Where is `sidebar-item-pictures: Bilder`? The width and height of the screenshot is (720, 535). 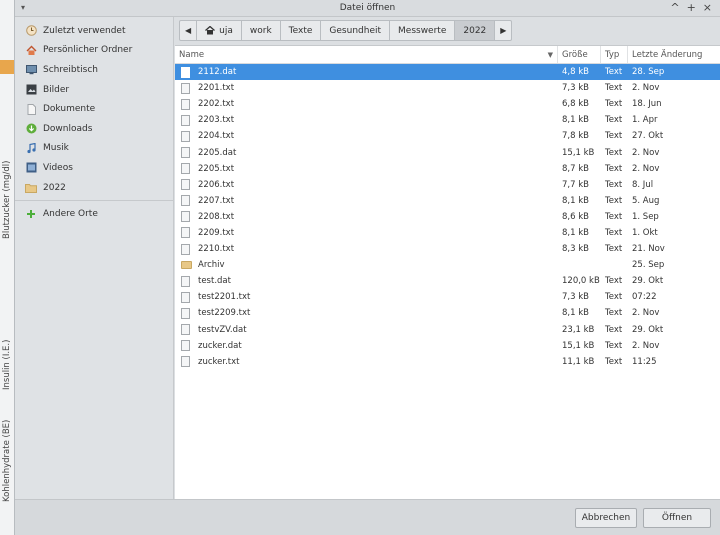 sidebar-item-pictures: Bilder is located at coordinates (94, 90).